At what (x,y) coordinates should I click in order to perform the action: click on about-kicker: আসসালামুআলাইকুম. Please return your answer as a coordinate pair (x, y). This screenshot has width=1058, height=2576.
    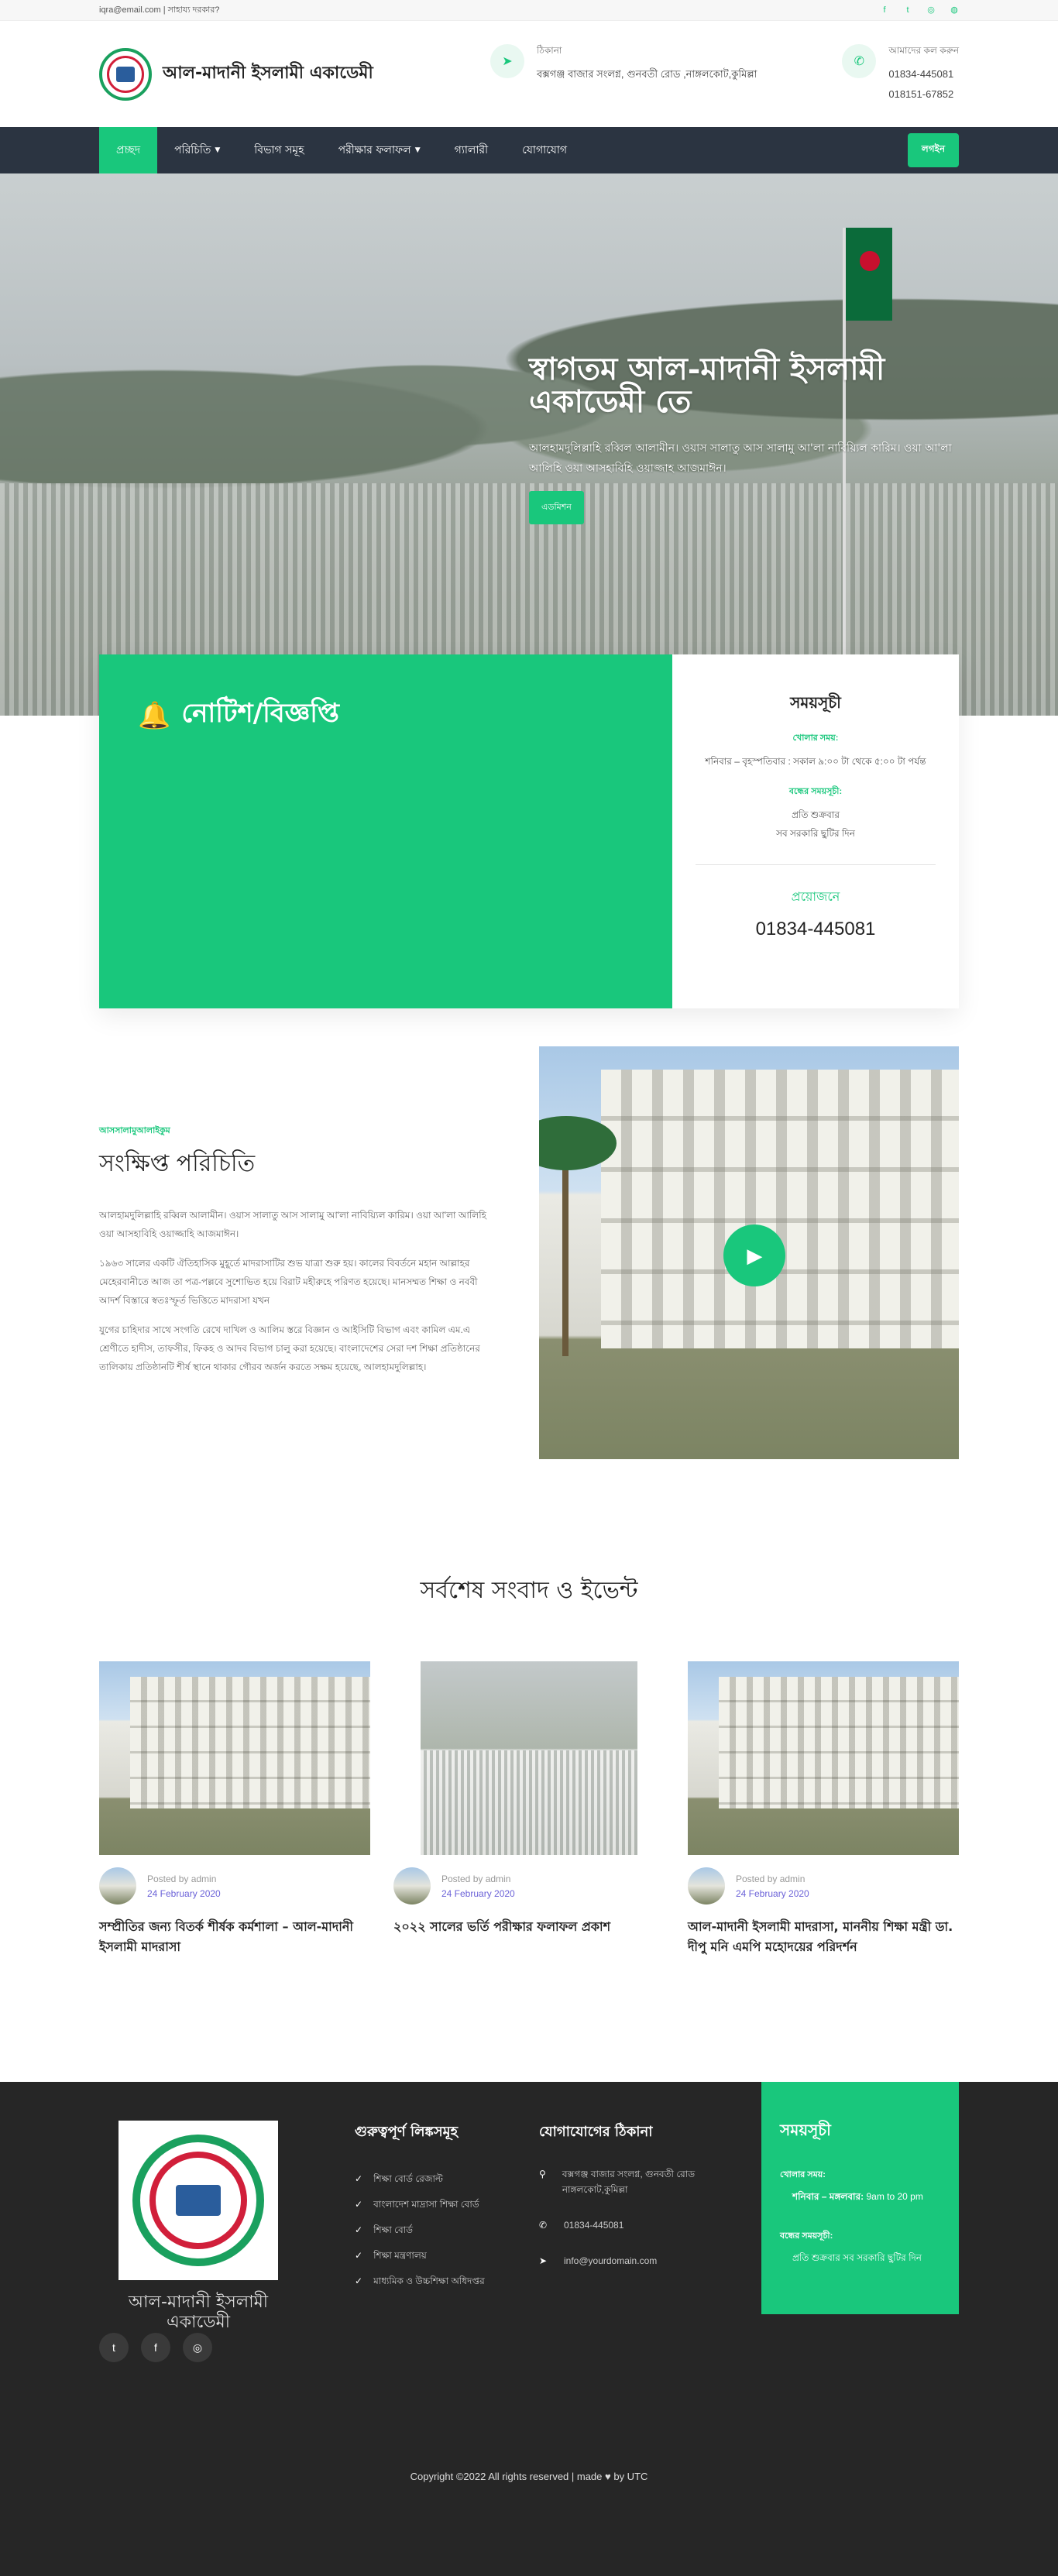
    Looking at the image, I should click on (134, 1130).